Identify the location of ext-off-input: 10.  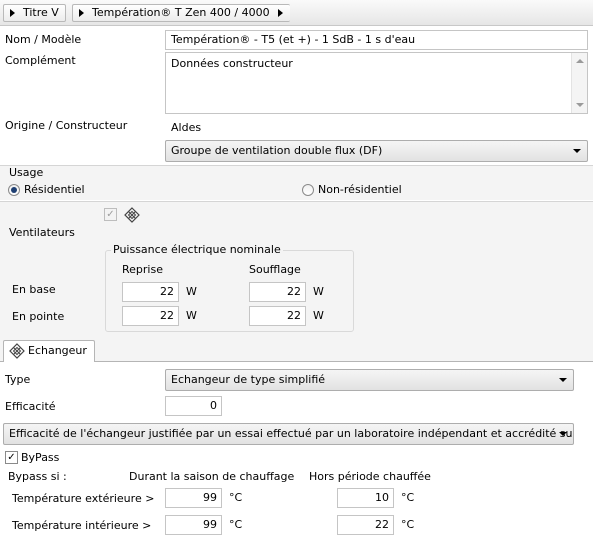
(365, 498).